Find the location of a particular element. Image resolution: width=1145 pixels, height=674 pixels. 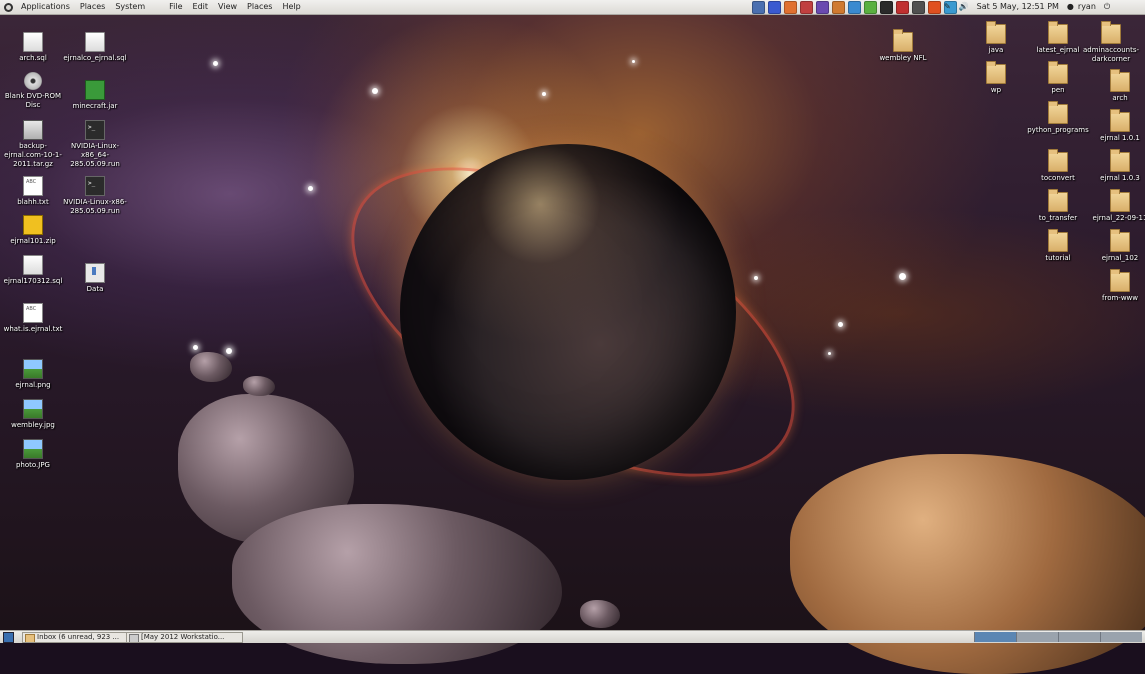

desktop-icon: NVIDIA-Linux-x86-285.05.09.run is located at coordinates (95, 196).